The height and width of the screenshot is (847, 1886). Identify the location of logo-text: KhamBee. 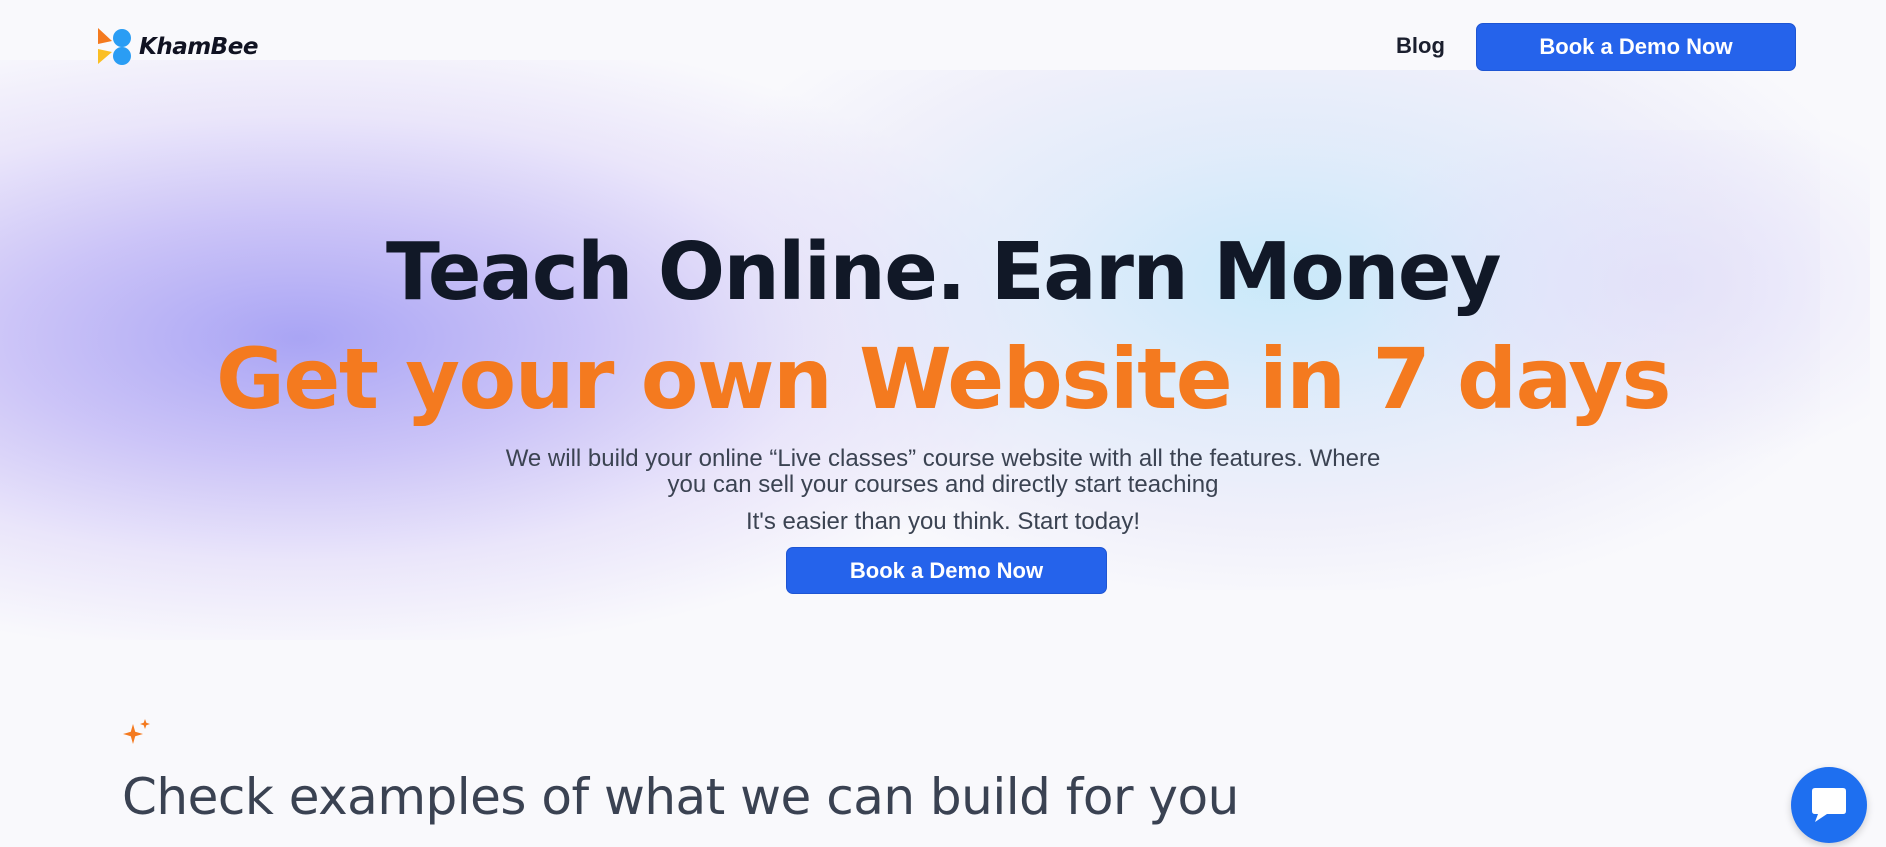
(198, 47).